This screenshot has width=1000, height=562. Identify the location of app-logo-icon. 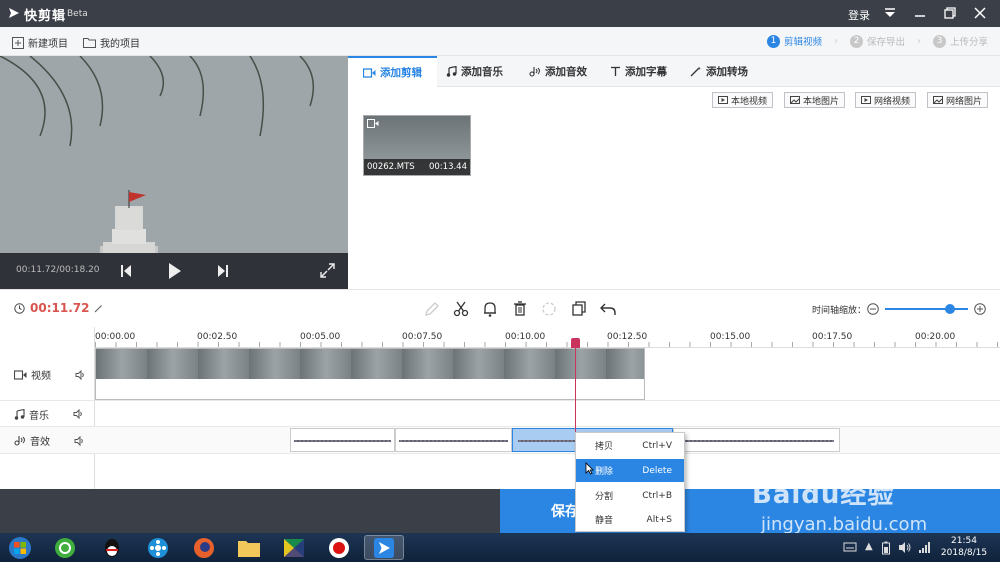
(384, 547).